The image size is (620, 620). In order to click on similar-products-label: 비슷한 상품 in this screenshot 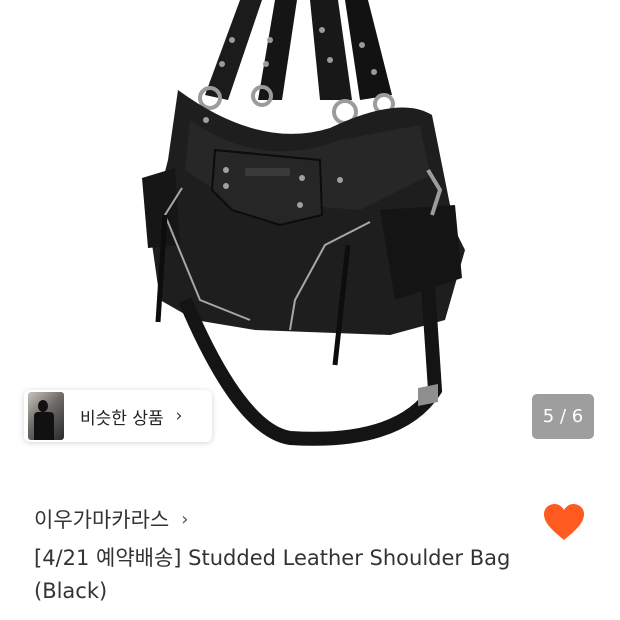, I will do `click(122, 418)`.